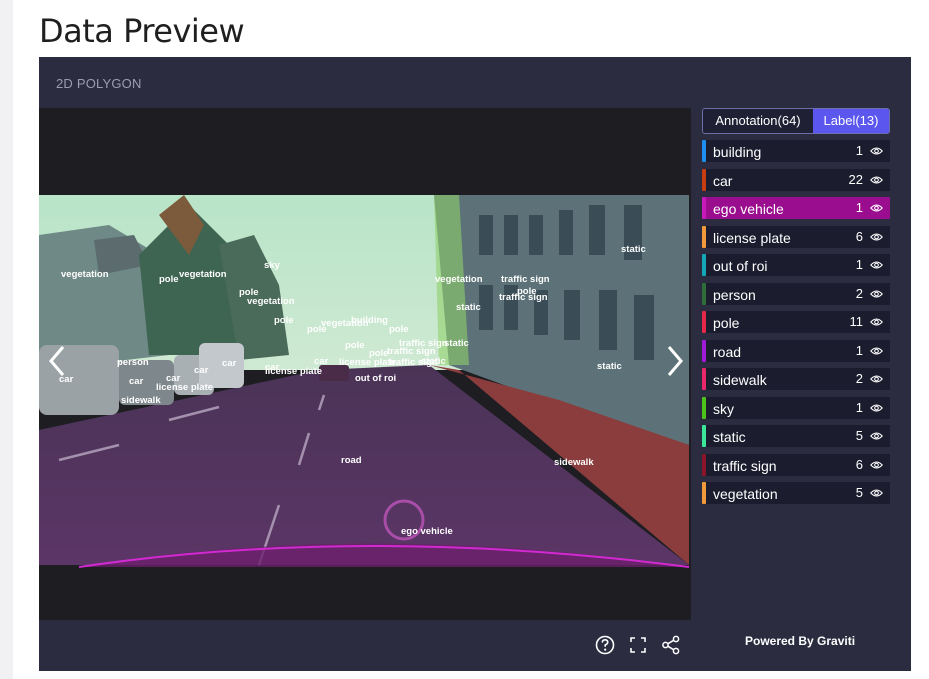  I want to click on label-name: vegetation, so click(745, 494).